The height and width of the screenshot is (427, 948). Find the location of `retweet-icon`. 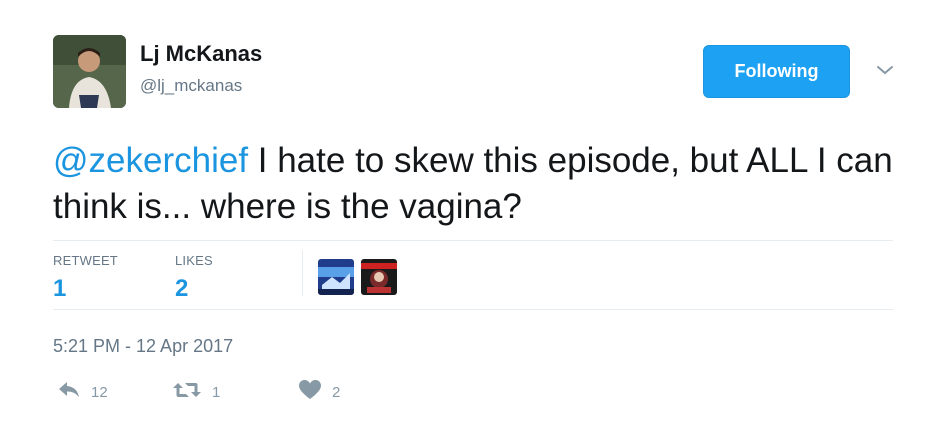

retweet-icon is located at coordinates (187, 392).